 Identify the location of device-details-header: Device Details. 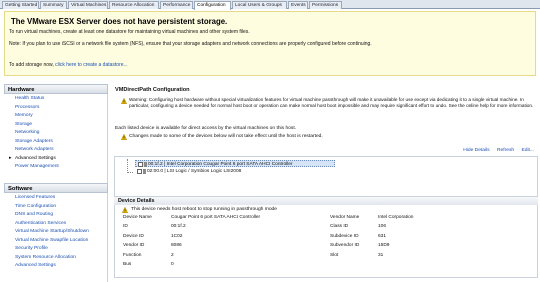
(326, 200).